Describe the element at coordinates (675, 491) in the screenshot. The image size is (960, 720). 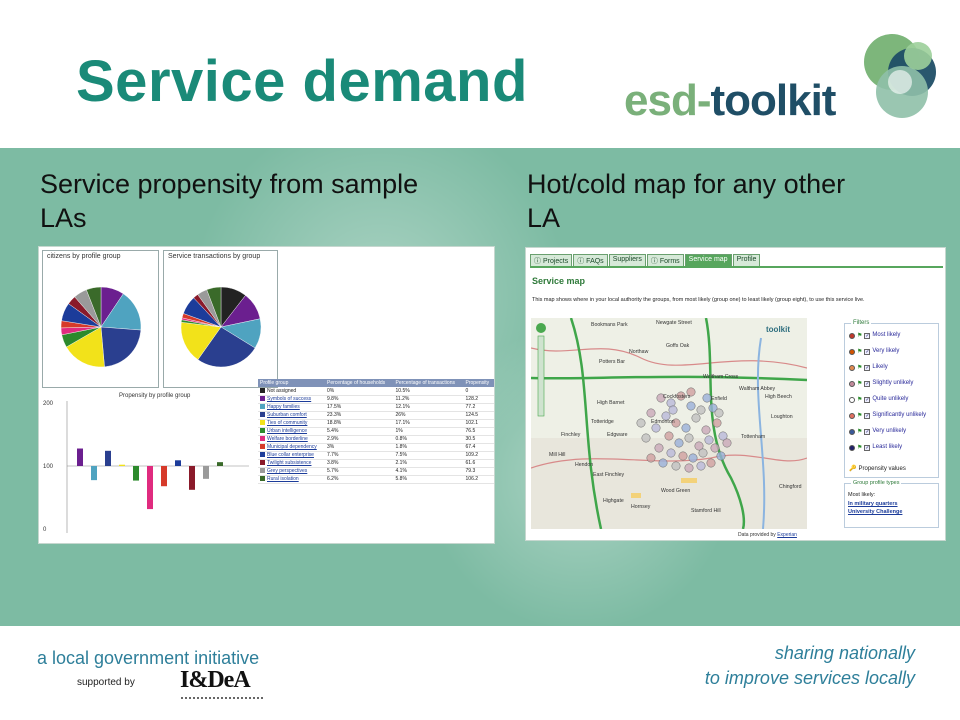
I see `map-place-label: Wood Green` at that location.